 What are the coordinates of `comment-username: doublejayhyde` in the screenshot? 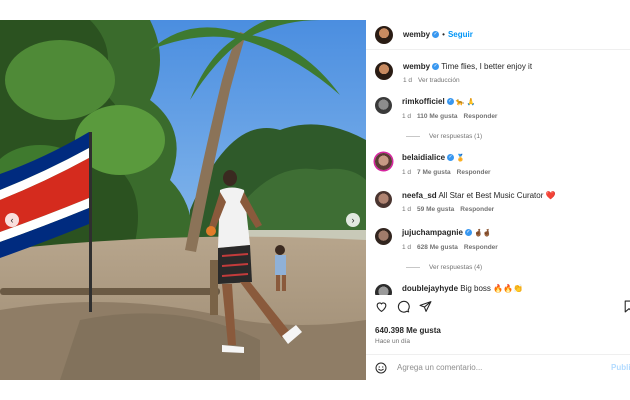 It's located at (430, 288).